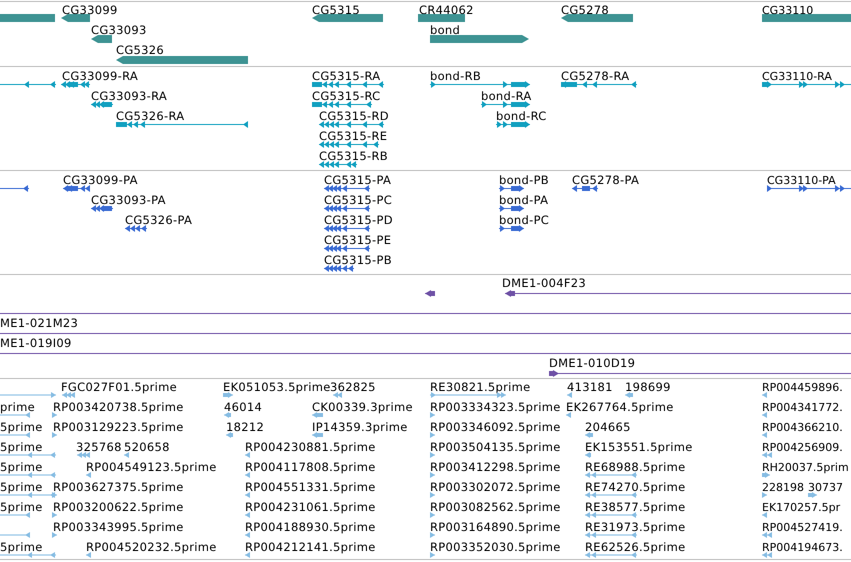  What do you see at coordinates (100, 180) in the screenshot?
I see `feature-label: CG33099-PA` at bounding box center [100, 180].